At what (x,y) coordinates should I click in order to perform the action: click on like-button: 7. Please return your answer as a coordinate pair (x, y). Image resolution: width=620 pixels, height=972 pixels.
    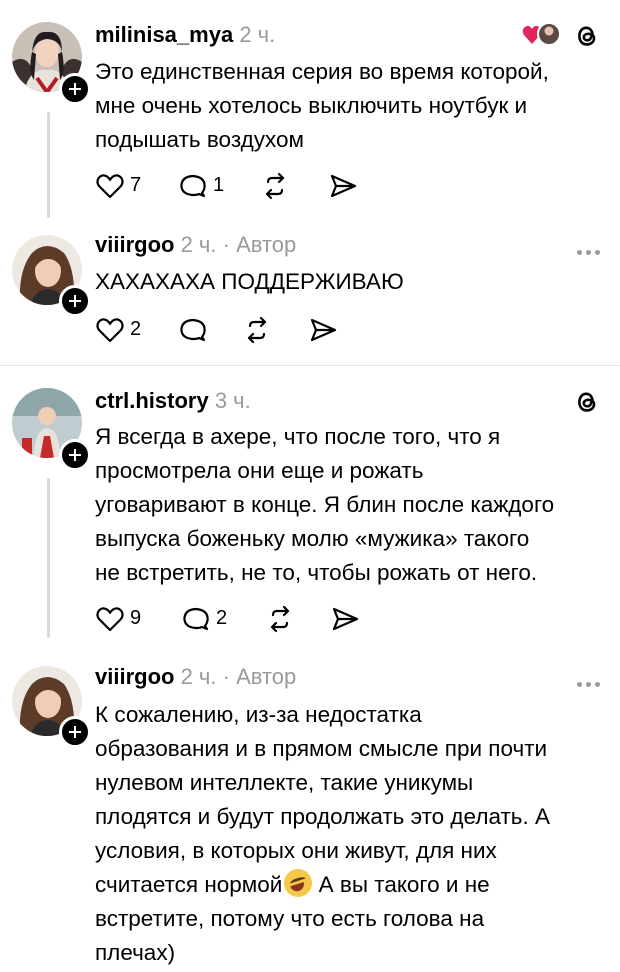
    Looking at the image, I should click on (125, 185).